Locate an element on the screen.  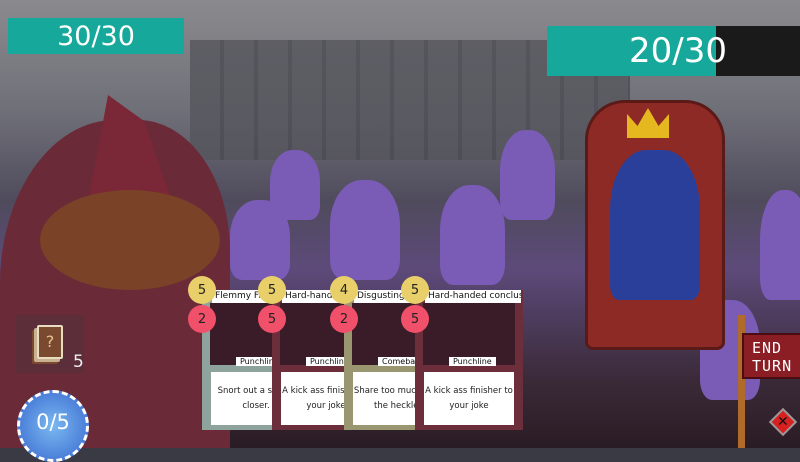
enemy-hp-text: 20/30 is located at coordinates (678, 51).